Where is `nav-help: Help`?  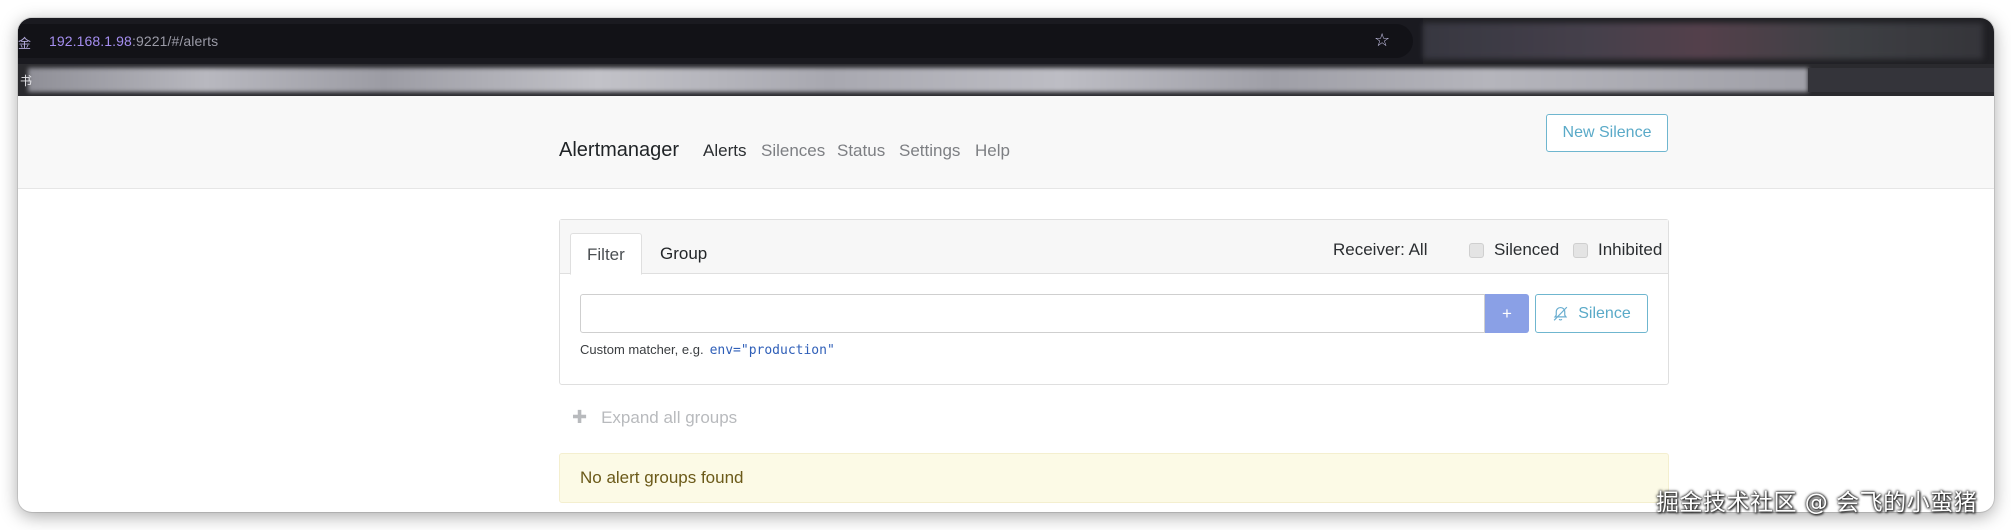
nav-help: Help is located at coordinates (992, 150).